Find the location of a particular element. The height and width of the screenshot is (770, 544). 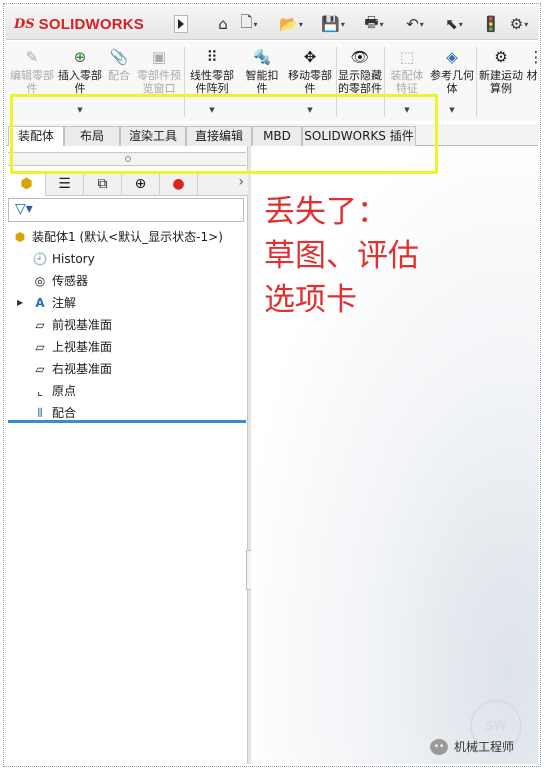

open-icon: 📂 ▾ is located at coordinates (291, 24).